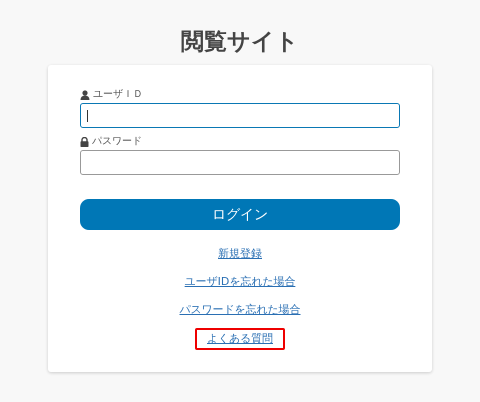 This screenshot has width=480, height=402. I want to click on link: パスワードを忘れた場合, so click(240, 310).